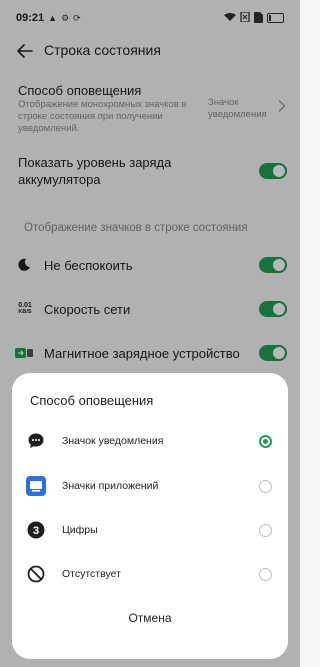 This screenshot has width=320, height=667. Describe the element at coordinates (150, 530) in the screenshot. I see `option-numbers: 3 Цифры` at that location.